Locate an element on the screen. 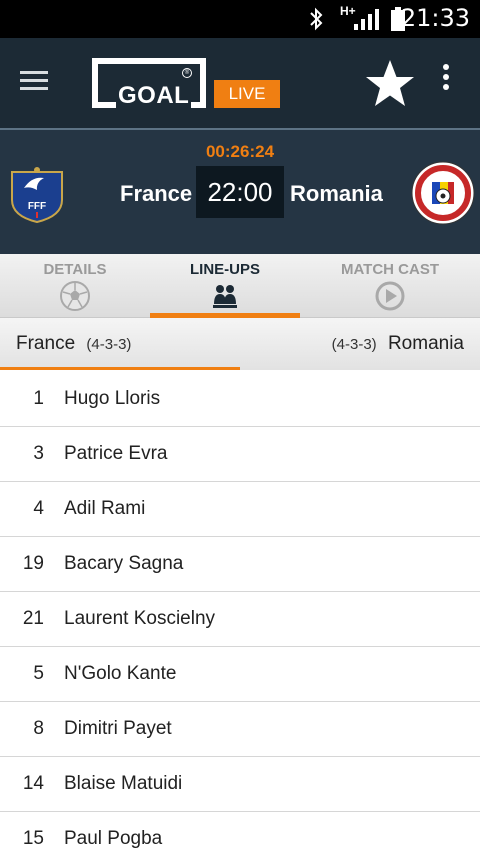  list-item: 1 Hugo Lloris is located at coordinates (240, 399).